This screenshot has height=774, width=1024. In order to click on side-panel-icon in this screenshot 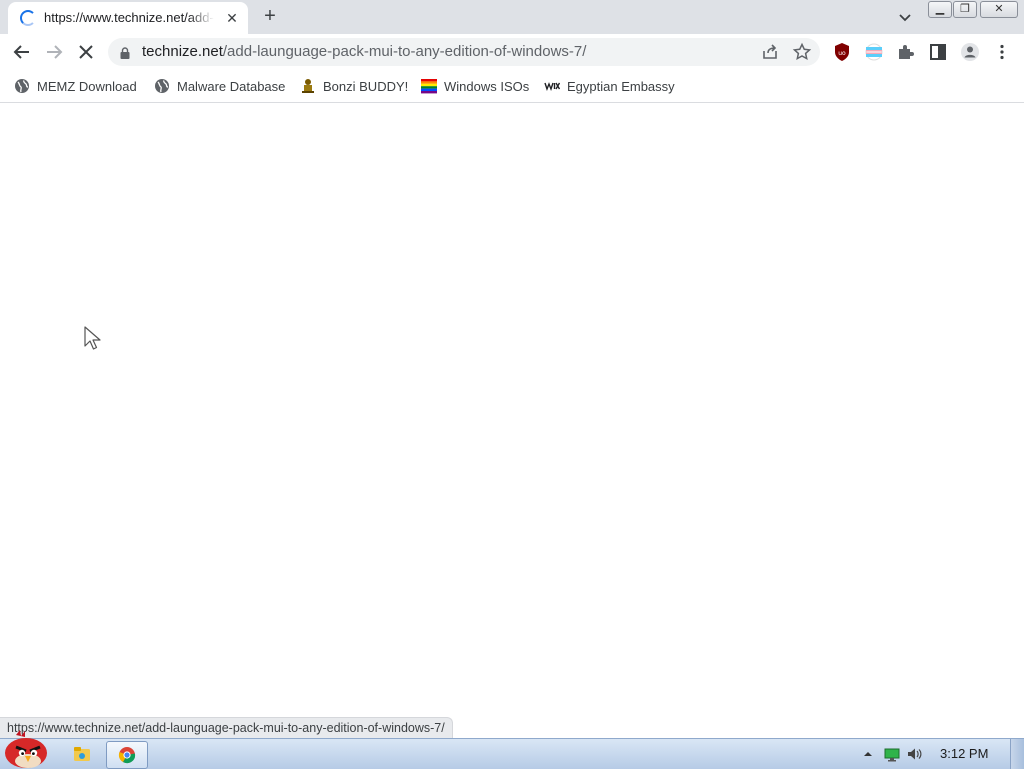, I will do `click(938, 52)`.